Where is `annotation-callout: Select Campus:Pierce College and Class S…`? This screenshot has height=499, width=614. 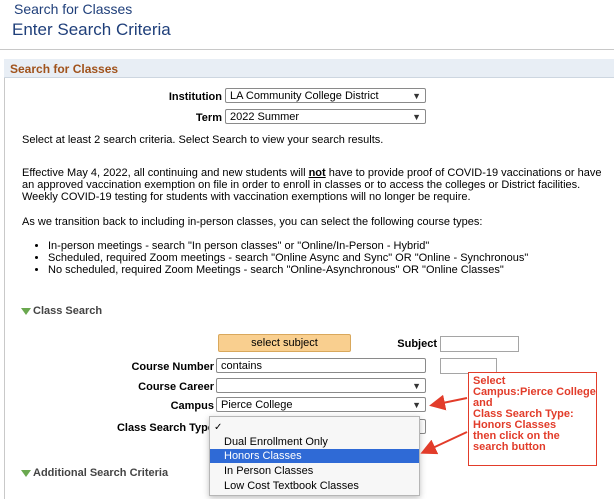
annotation-callout: Select Campus:Pierce College and Class S… is located at coordinates (532, 419).